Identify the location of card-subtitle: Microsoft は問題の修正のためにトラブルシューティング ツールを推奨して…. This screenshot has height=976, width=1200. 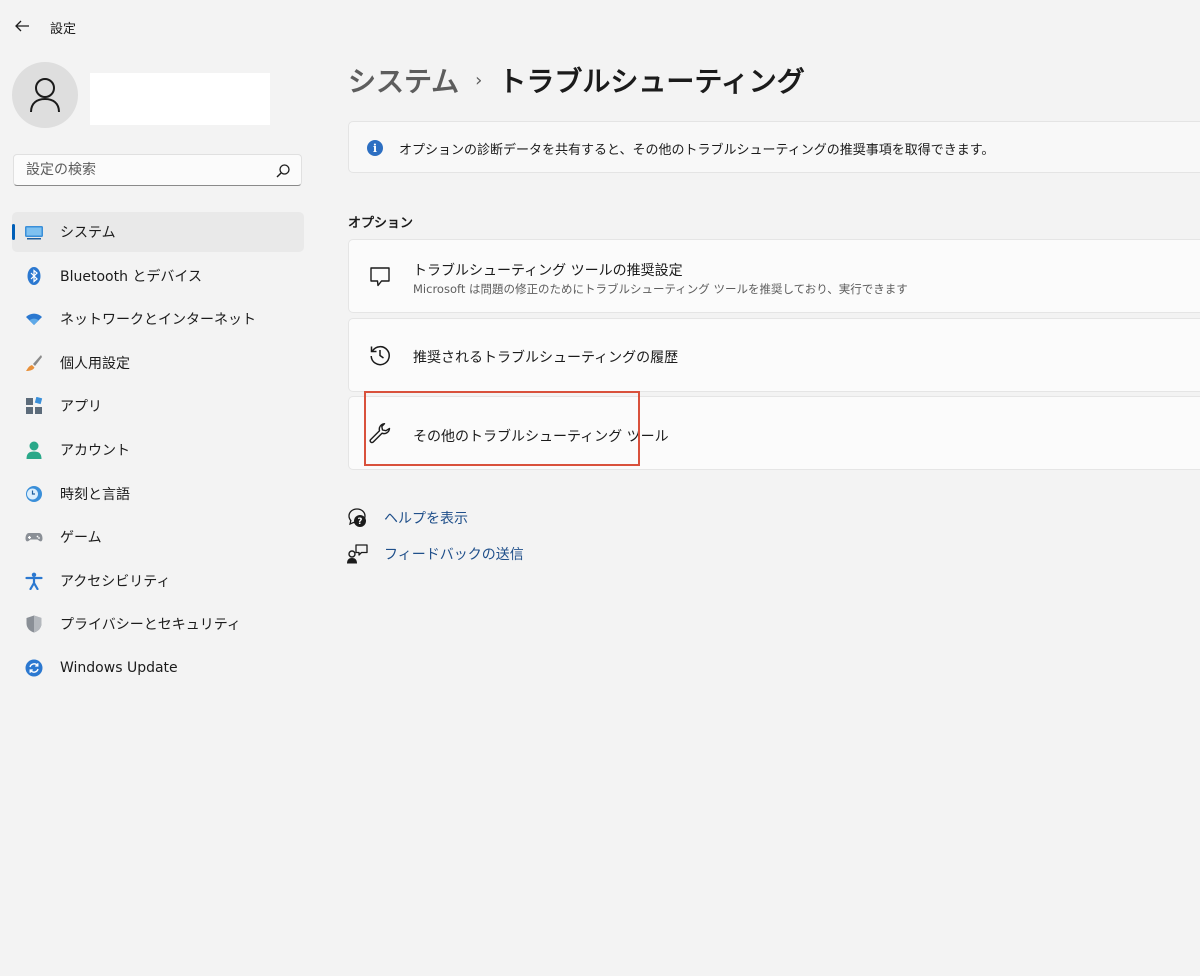
(660, 289).